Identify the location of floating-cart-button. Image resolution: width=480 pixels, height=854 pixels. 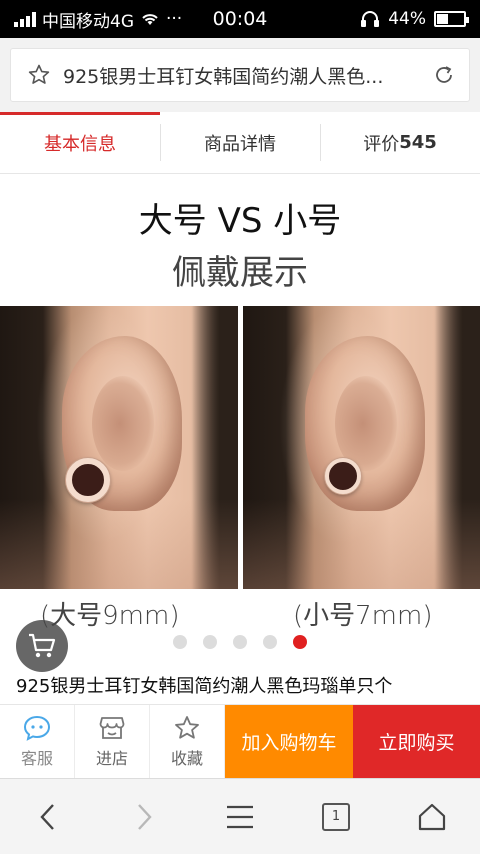
(42, 646).